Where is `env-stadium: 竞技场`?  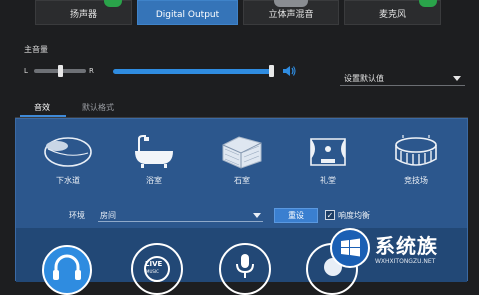 env-stadium: 竞技场 is located at coordinates (416, 160).